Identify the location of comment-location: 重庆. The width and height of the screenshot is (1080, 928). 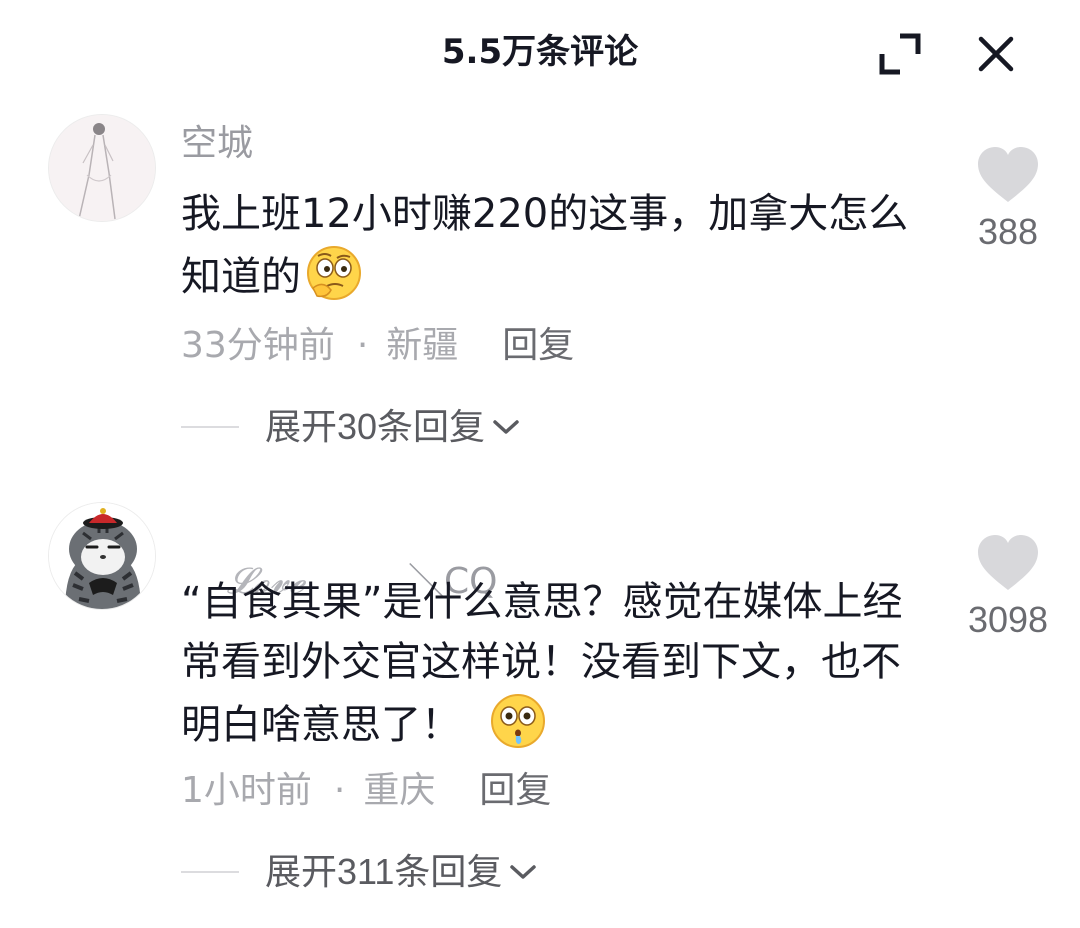
(399, 790).